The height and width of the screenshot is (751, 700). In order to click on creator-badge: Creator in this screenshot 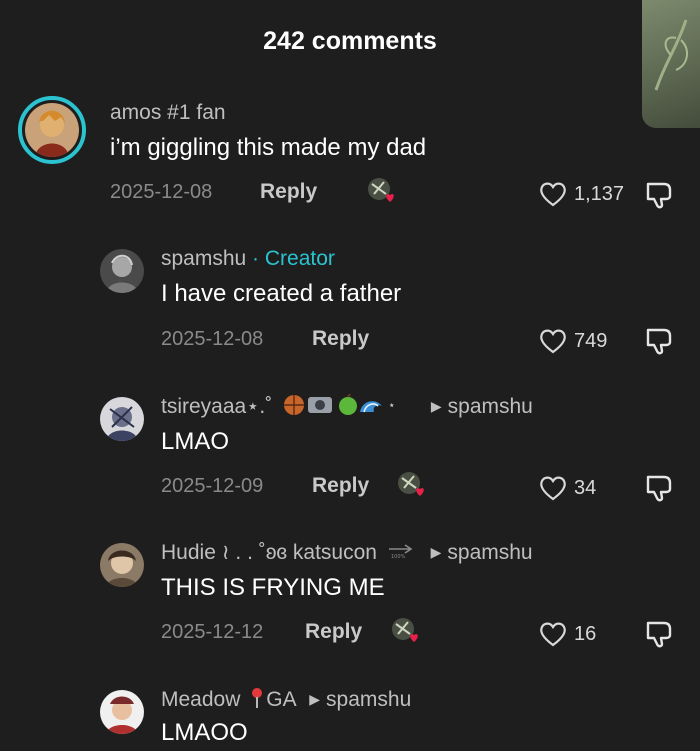, I will do `click(299, 258)`.